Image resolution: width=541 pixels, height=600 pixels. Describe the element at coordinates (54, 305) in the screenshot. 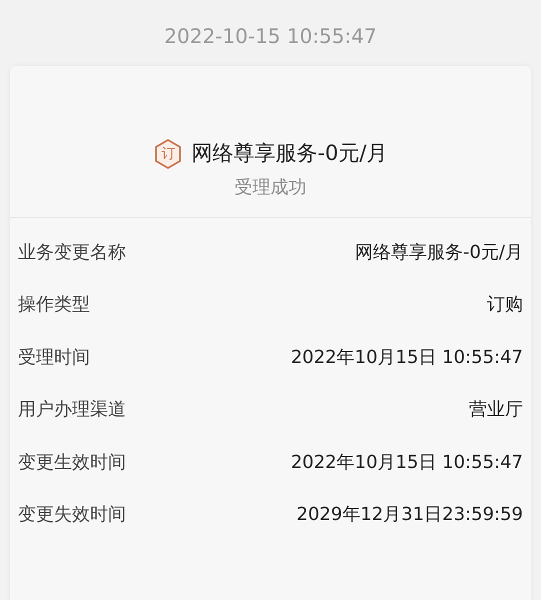

I see `detail-label: 操作类型` at that location.